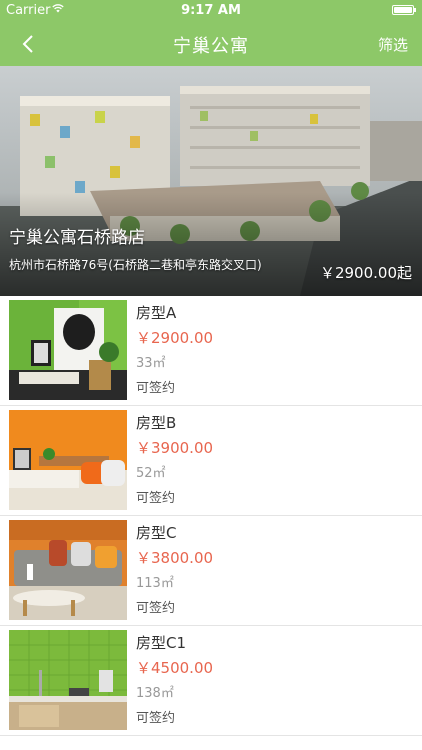 This screenshot has height=750, width=422. I want to click on room-type-name: 房型A, so click(156, 313).